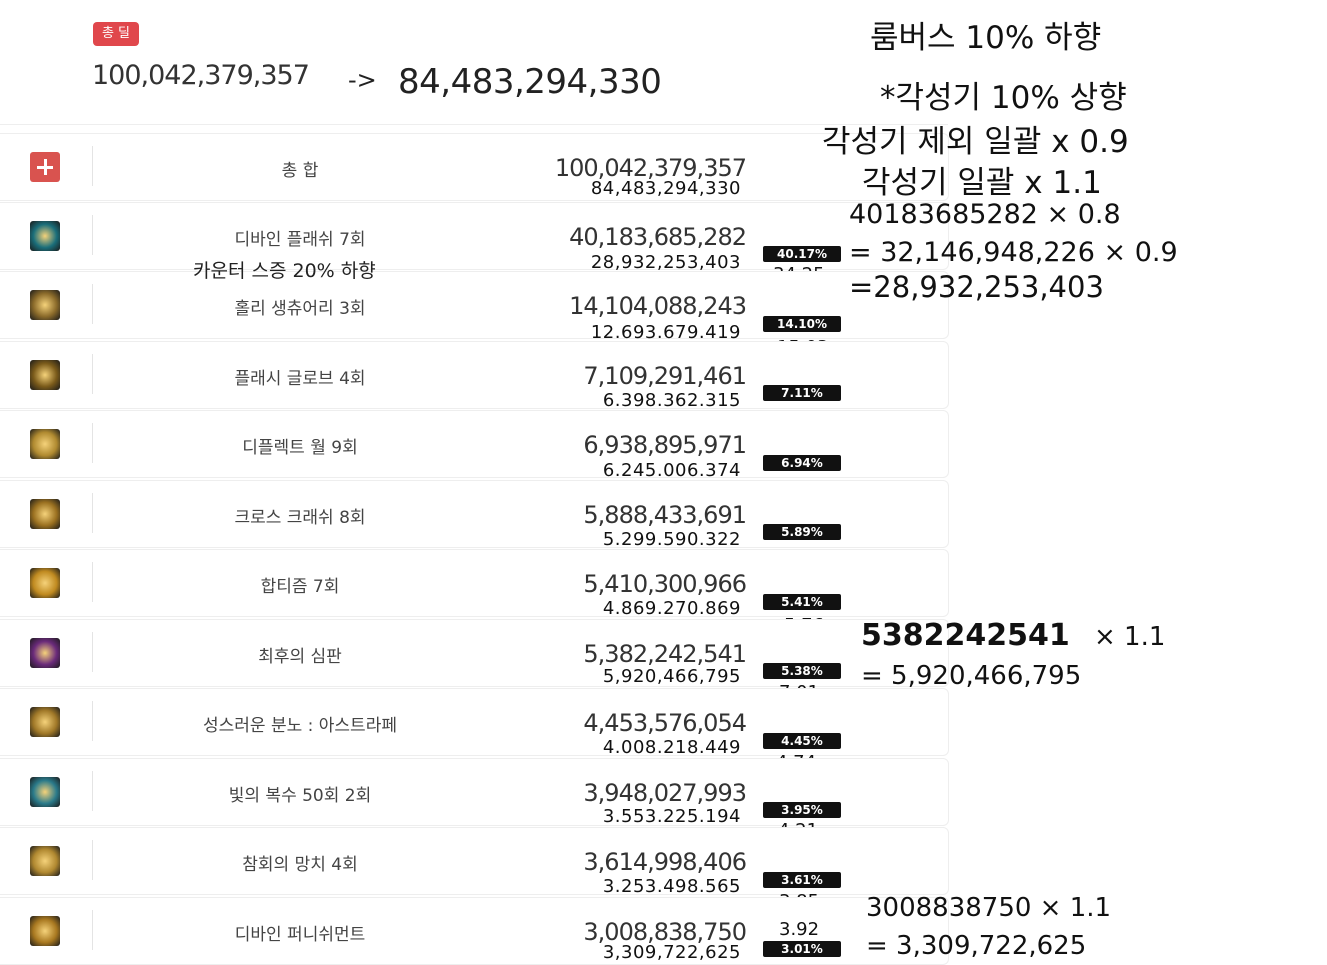 The width and height of the screenshot is (1327, 965). Describe the element at coordinates (802, 463) in the screenshot. I see `share-percent-badge: 6.94%` at that location.